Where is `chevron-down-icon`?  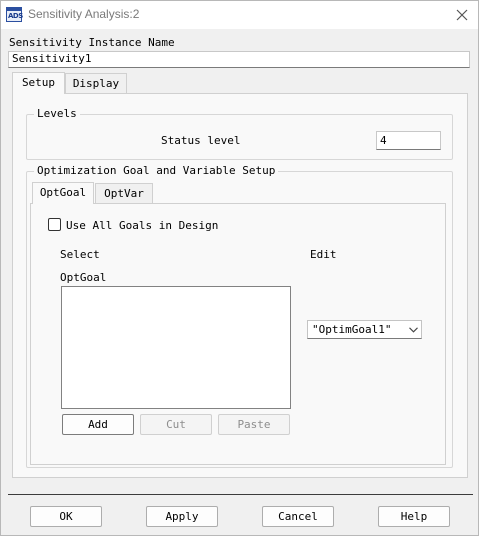 chevron-down-icon is located at coordinates (413, 330).